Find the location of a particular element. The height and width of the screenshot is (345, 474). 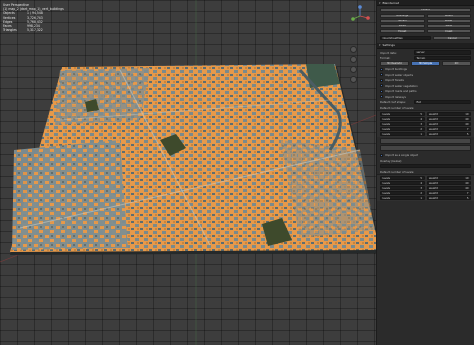

extent-button: Extent is located at coordinates (425, 9).